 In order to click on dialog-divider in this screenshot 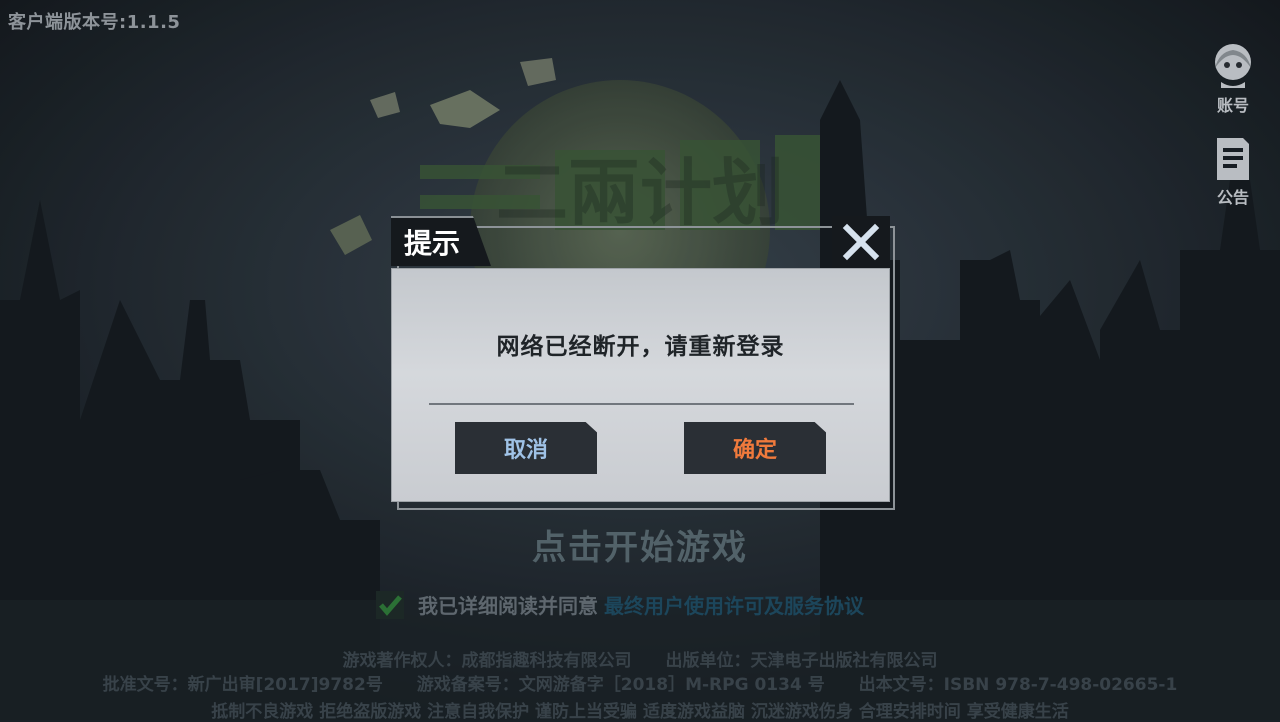, I will do `click(641, 404)`.